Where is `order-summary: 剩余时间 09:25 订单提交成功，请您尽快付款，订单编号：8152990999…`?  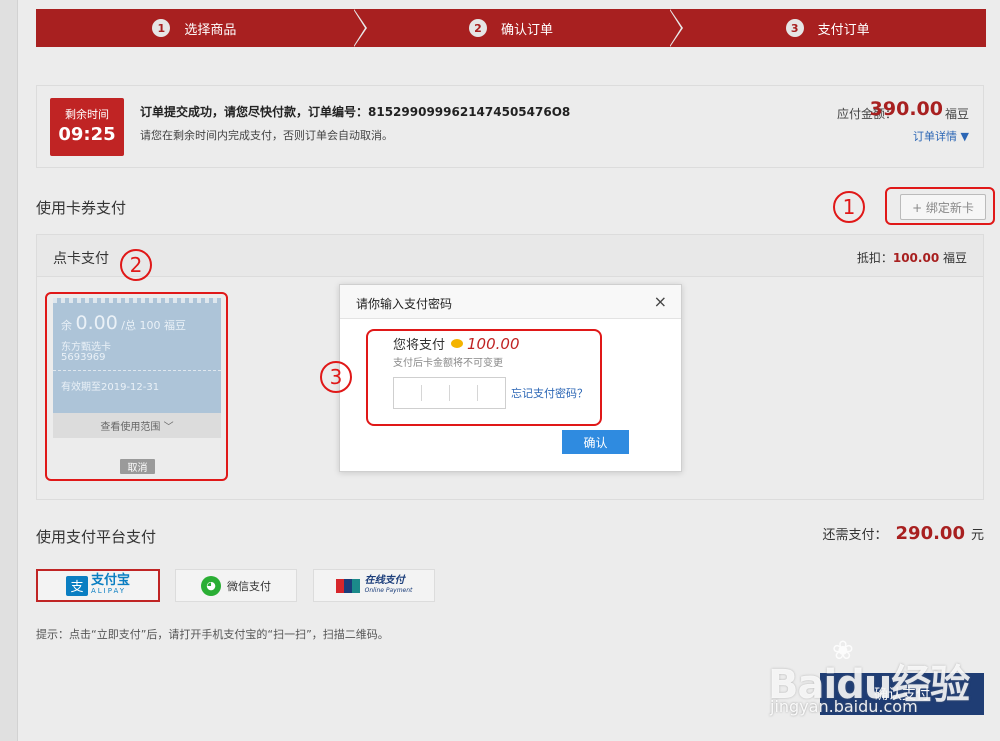
order-summary: 剩余时间 09:25 订单提交成功，请您尽快付款，订单编号：8152990999… is located at coordinates (510, 126).